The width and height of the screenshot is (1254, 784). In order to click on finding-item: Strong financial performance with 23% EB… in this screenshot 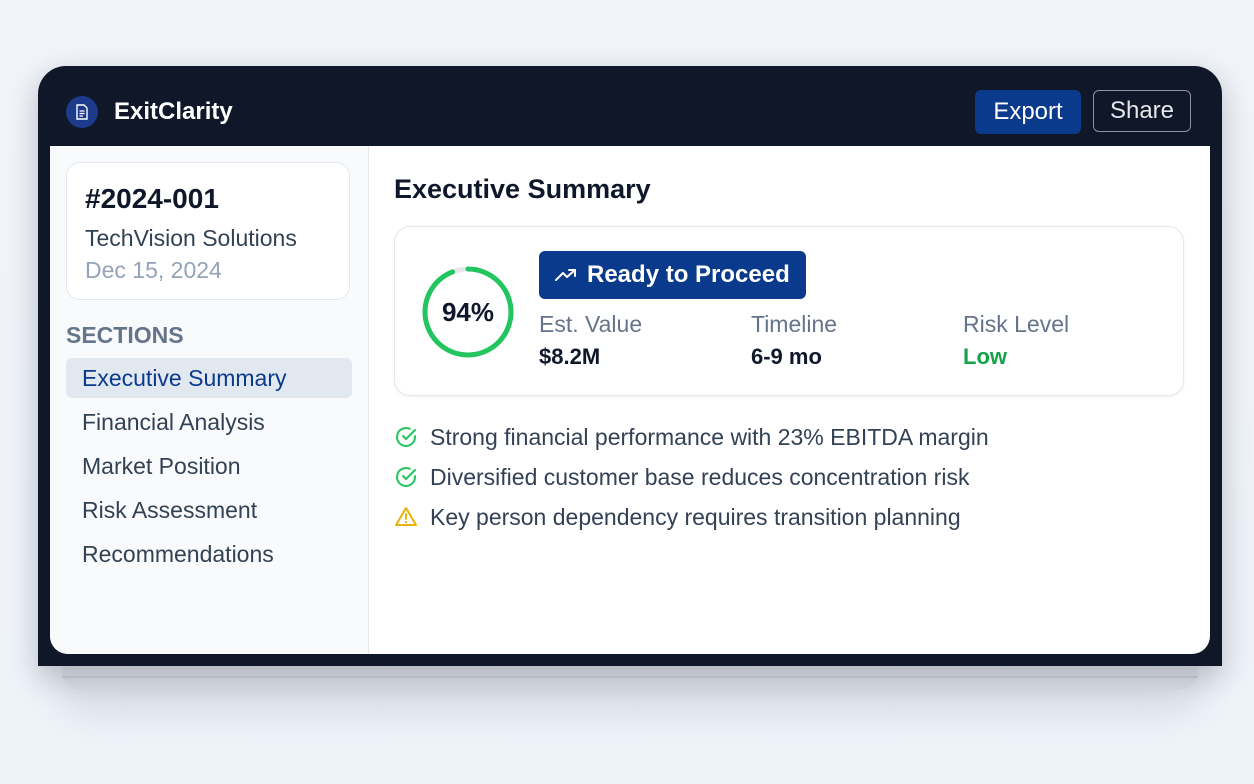, I will do `click(691, 437)`.